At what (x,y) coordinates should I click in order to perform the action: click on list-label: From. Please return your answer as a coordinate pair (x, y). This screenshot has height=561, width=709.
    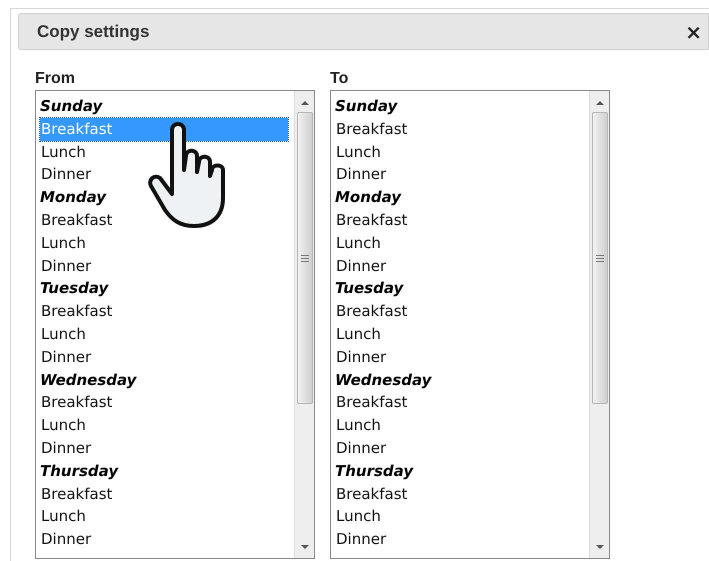
    Looking at the image, I should click on (55, 79).